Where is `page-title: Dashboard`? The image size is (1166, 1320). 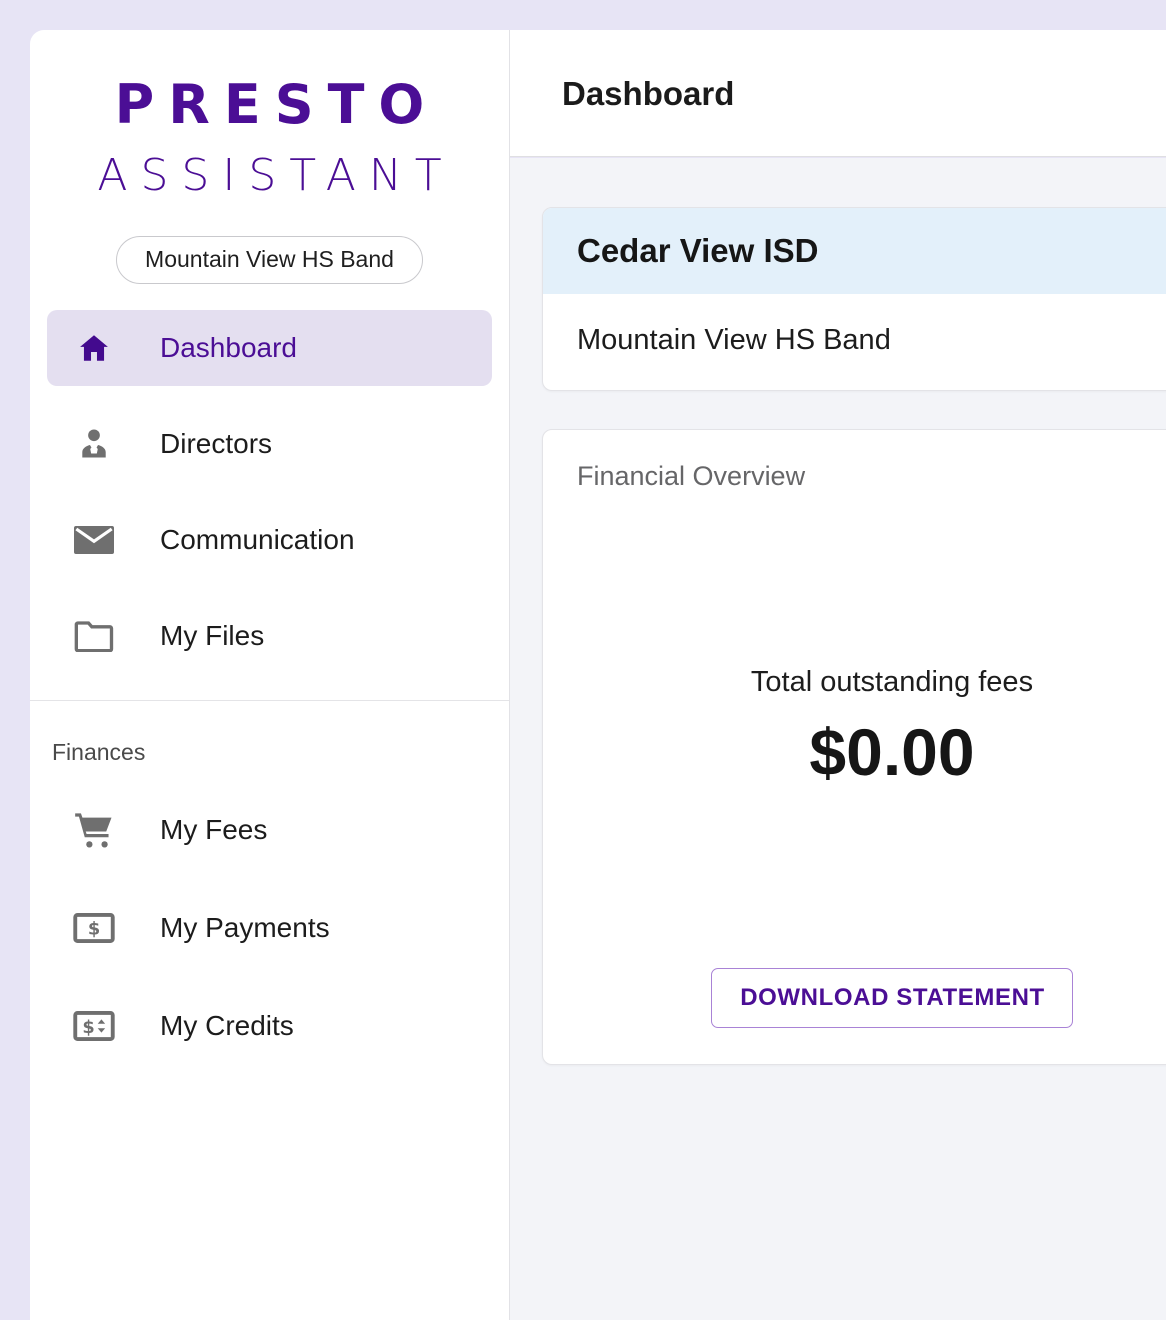
page-title: Dashboard is located at coordinates (648, 93).